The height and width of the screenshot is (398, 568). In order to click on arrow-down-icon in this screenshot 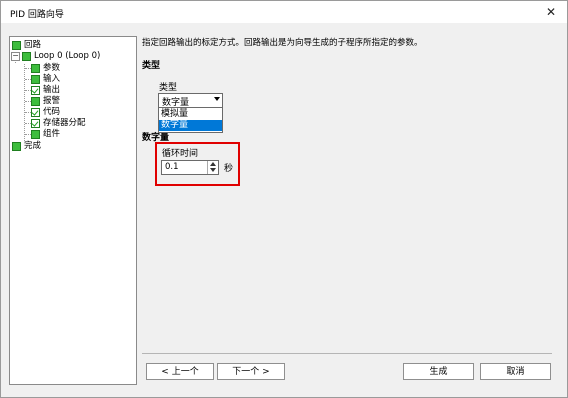, I will do `click(213, 170)`.